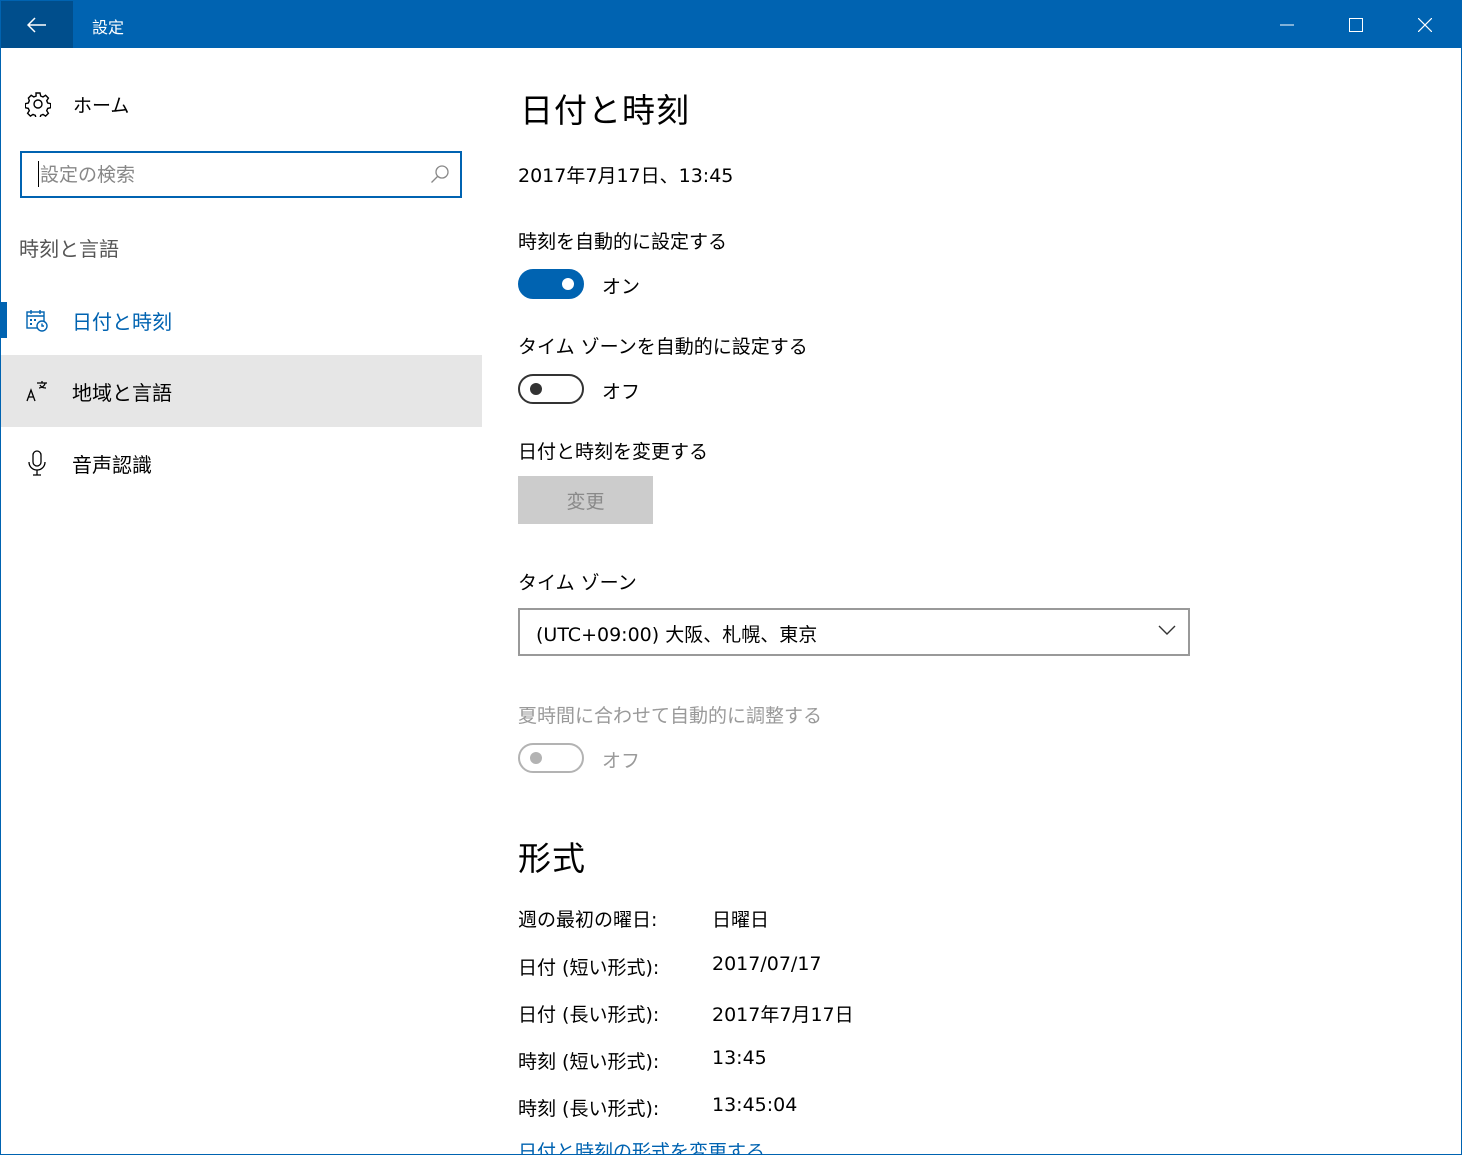  I want to click on minimize-icon, so click(1287, 24).